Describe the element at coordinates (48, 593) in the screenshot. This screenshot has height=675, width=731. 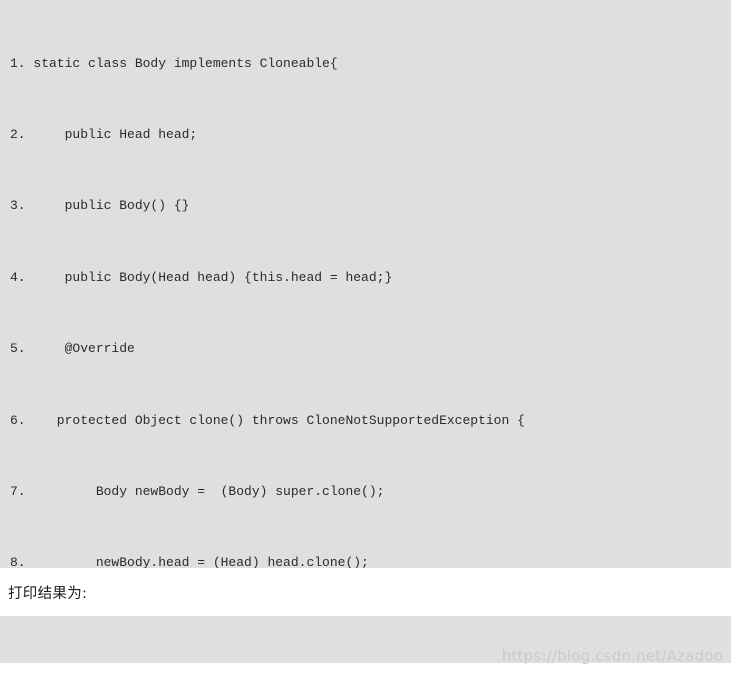
I see `result-heading: 打印结果为:` at that location.